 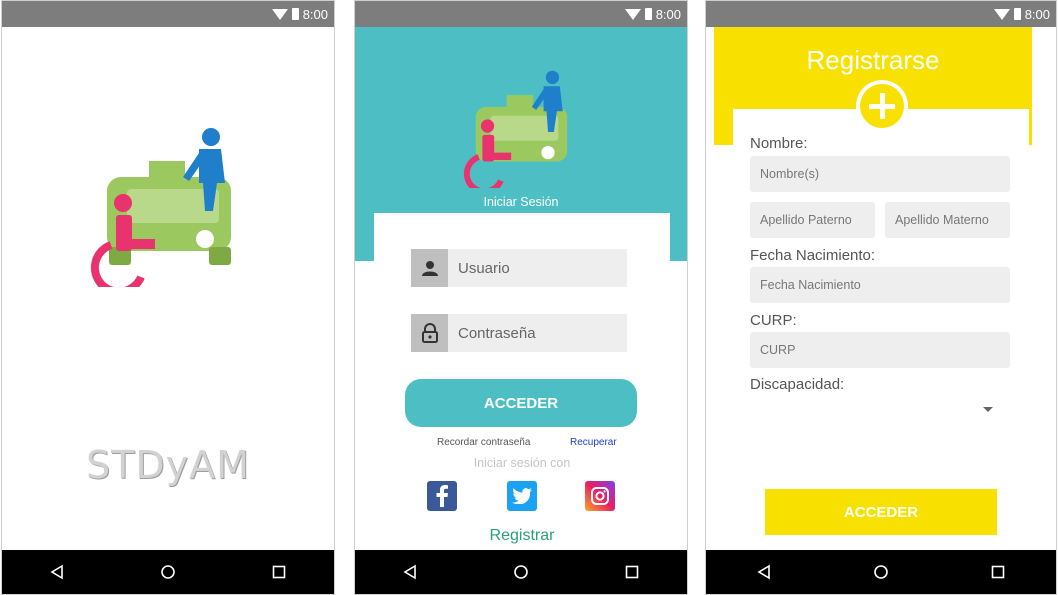 I want to click on username-field: Usuario, so click(x=519, y=268).